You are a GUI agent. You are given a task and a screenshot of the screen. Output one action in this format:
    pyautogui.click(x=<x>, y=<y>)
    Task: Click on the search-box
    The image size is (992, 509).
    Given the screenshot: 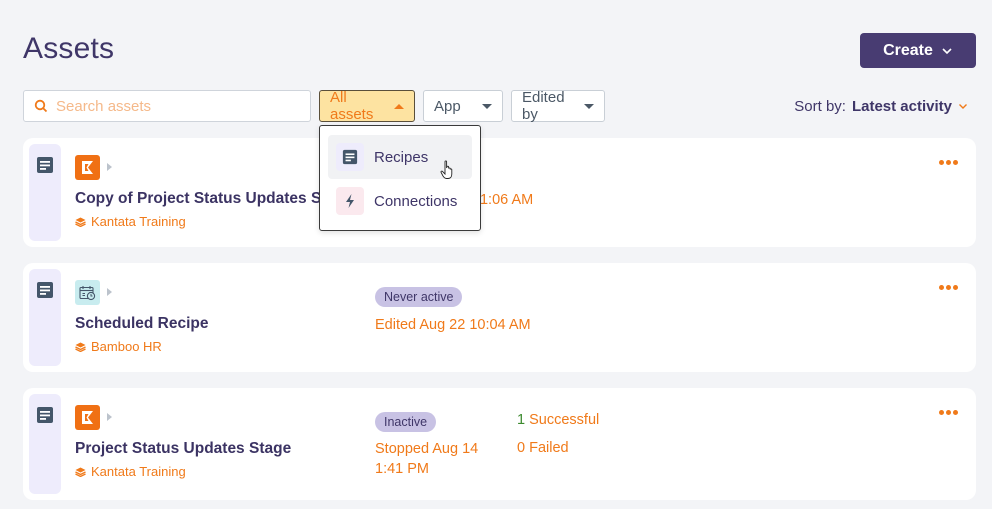 What is the action you would take?
    pyautogui.click(x=167, y=106)
    